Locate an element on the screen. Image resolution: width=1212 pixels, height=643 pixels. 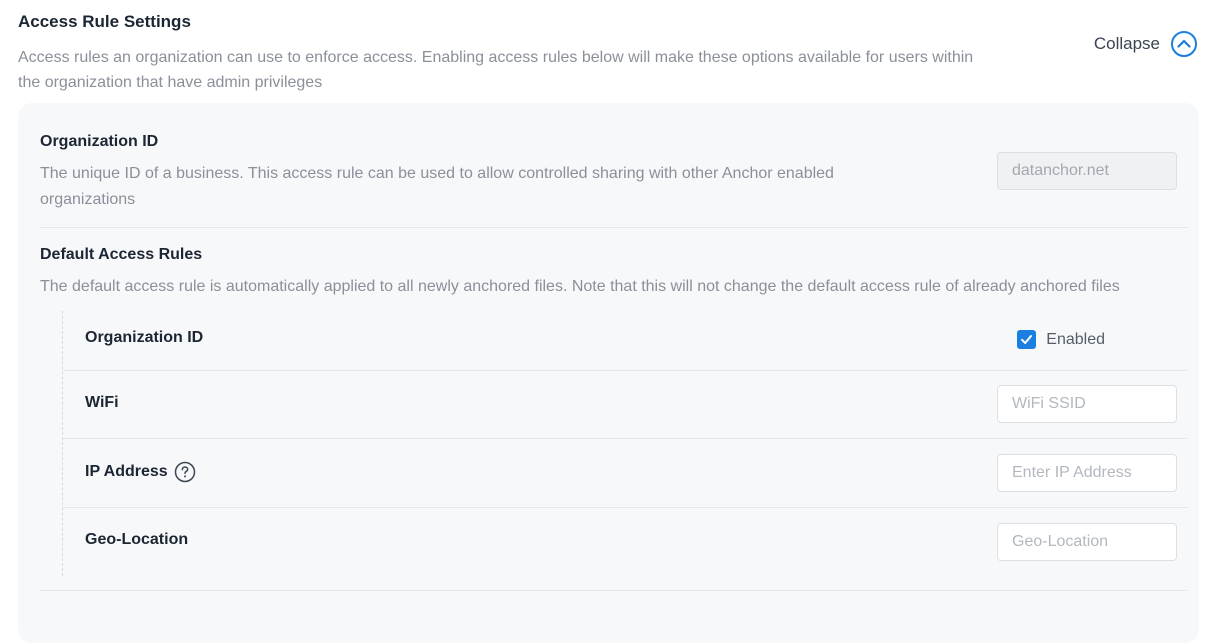
rule-label: IP Address is located at coordinates (140, 472).